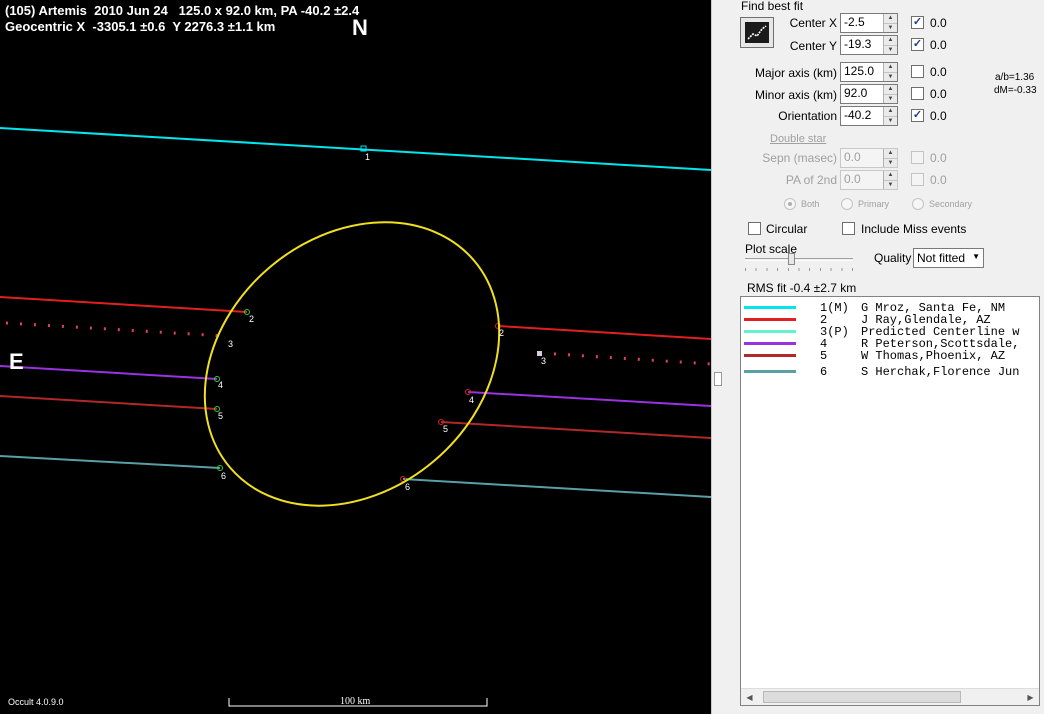  What do you see at coordinates (223, 476) in the screenshot?
I see `chord-6-label-west: 6` at bounding box center [223, 476].